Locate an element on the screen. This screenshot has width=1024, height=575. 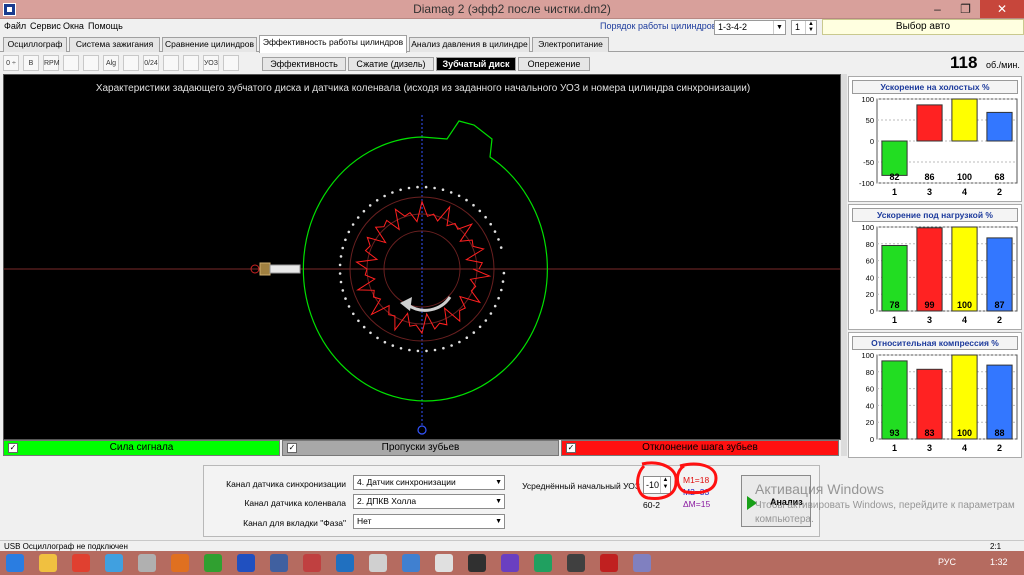
media-icon is located at coordinates (114, 563).